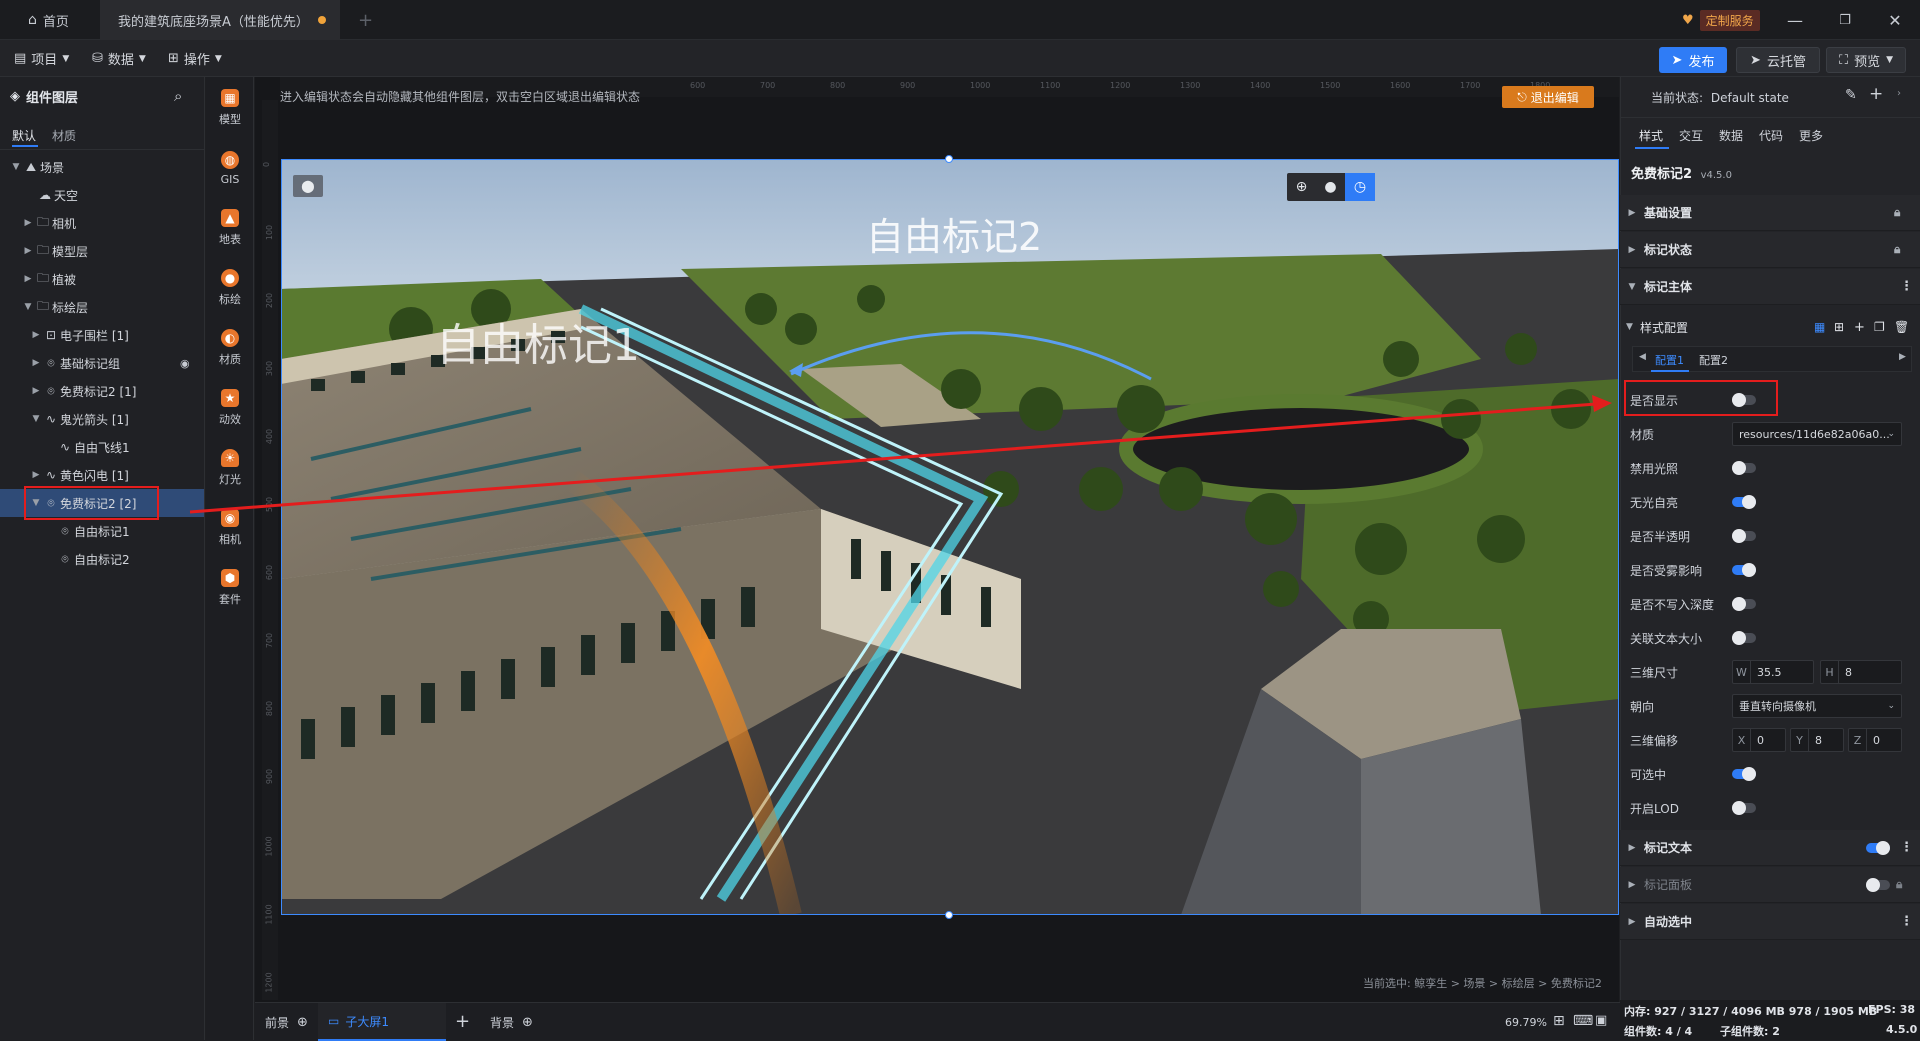  Describe the element at coordinates (1691, 135) in the screenshot. I see `tab-interaction: 交互` at that location.